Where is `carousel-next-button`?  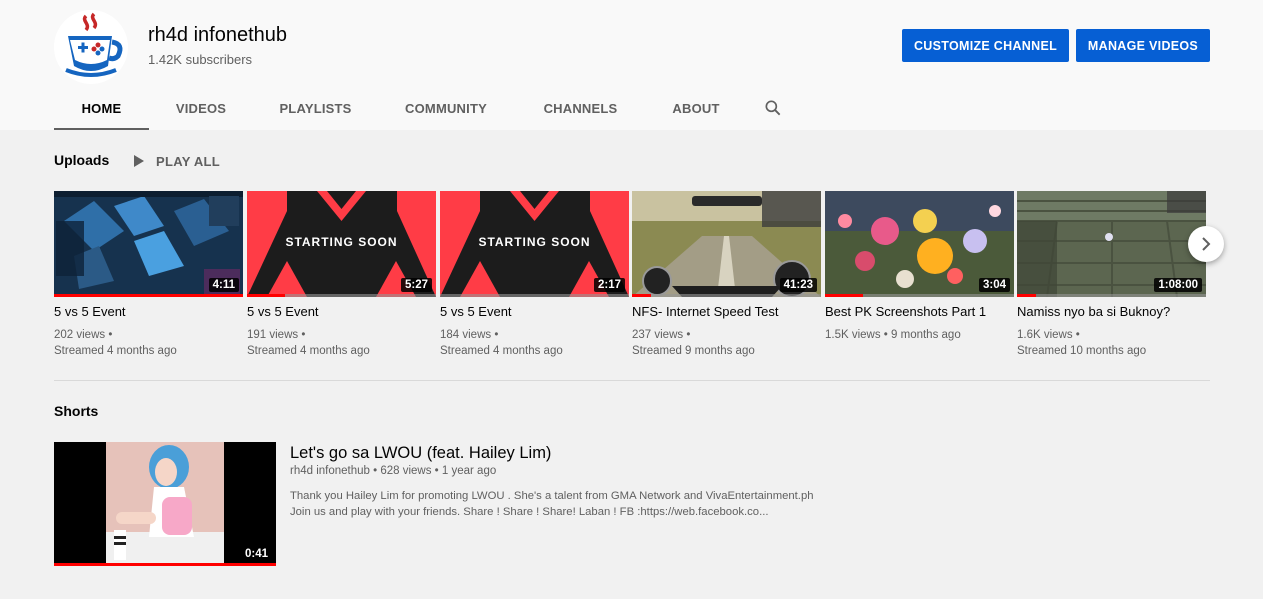
carousel-next-button is located at coordinates (1206, 244).